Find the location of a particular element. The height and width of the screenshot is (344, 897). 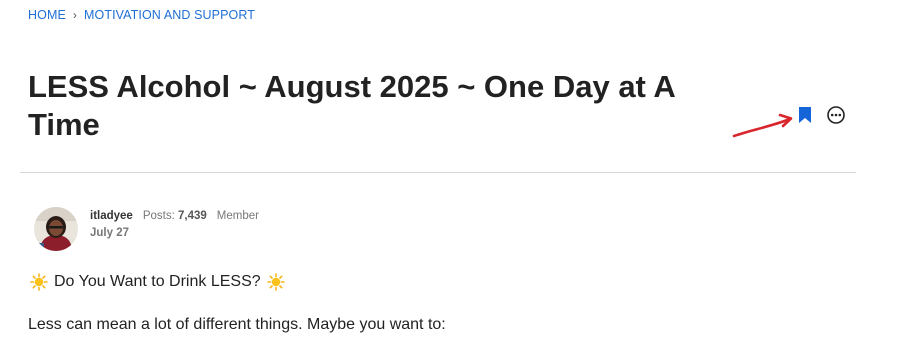

author-post-count: Posts: 7,439 is located at coordinates (175, 216).